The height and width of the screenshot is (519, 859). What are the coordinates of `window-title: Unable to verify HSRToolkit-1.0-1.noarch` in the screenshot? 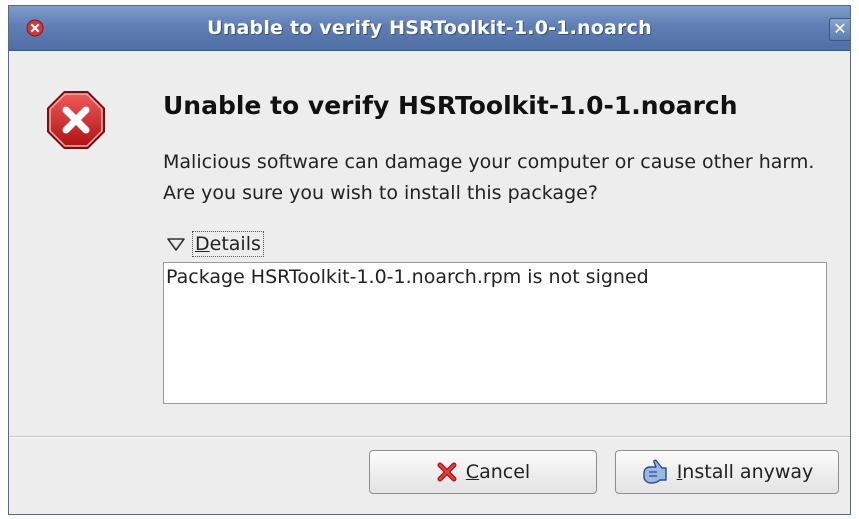 It's located at (429, 28).